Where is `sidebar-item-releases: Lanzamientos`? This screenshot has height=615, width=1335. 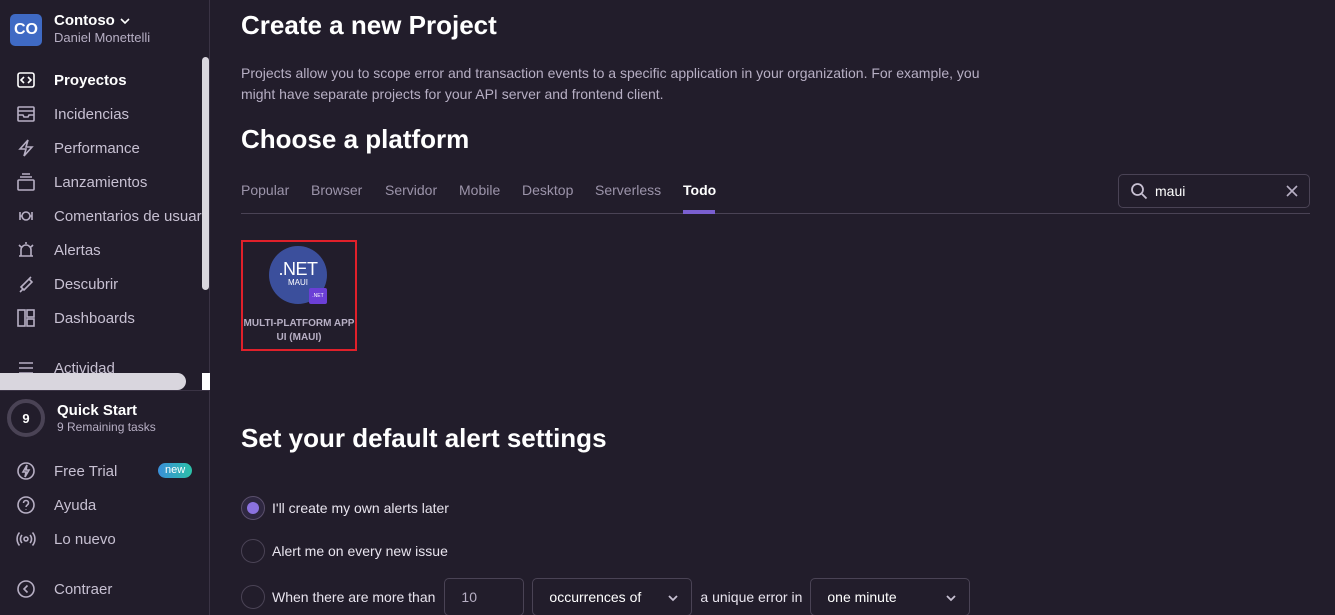 sidebar-item-releases: Lanzamientos is located at coordinates (101, 182).